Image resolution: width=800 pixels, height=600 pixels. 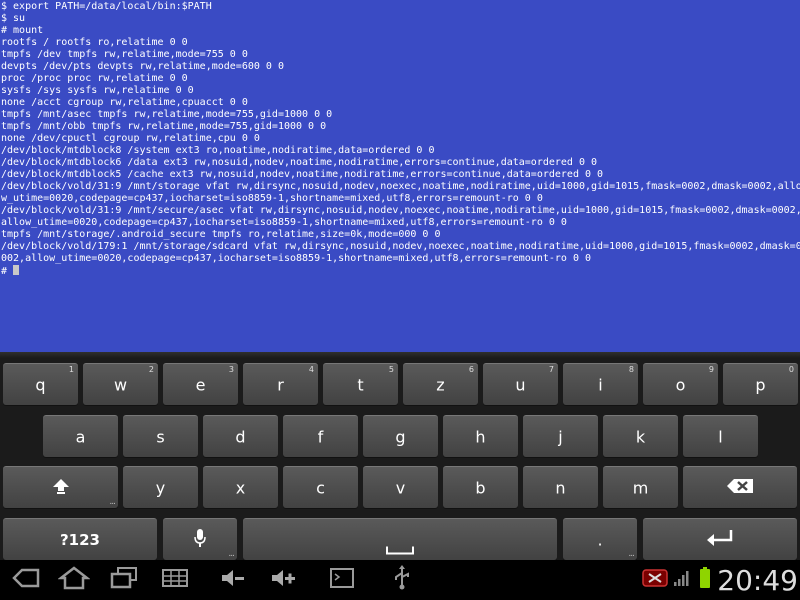 I want to click on key-hint: 5, so click(x=391, y=369).